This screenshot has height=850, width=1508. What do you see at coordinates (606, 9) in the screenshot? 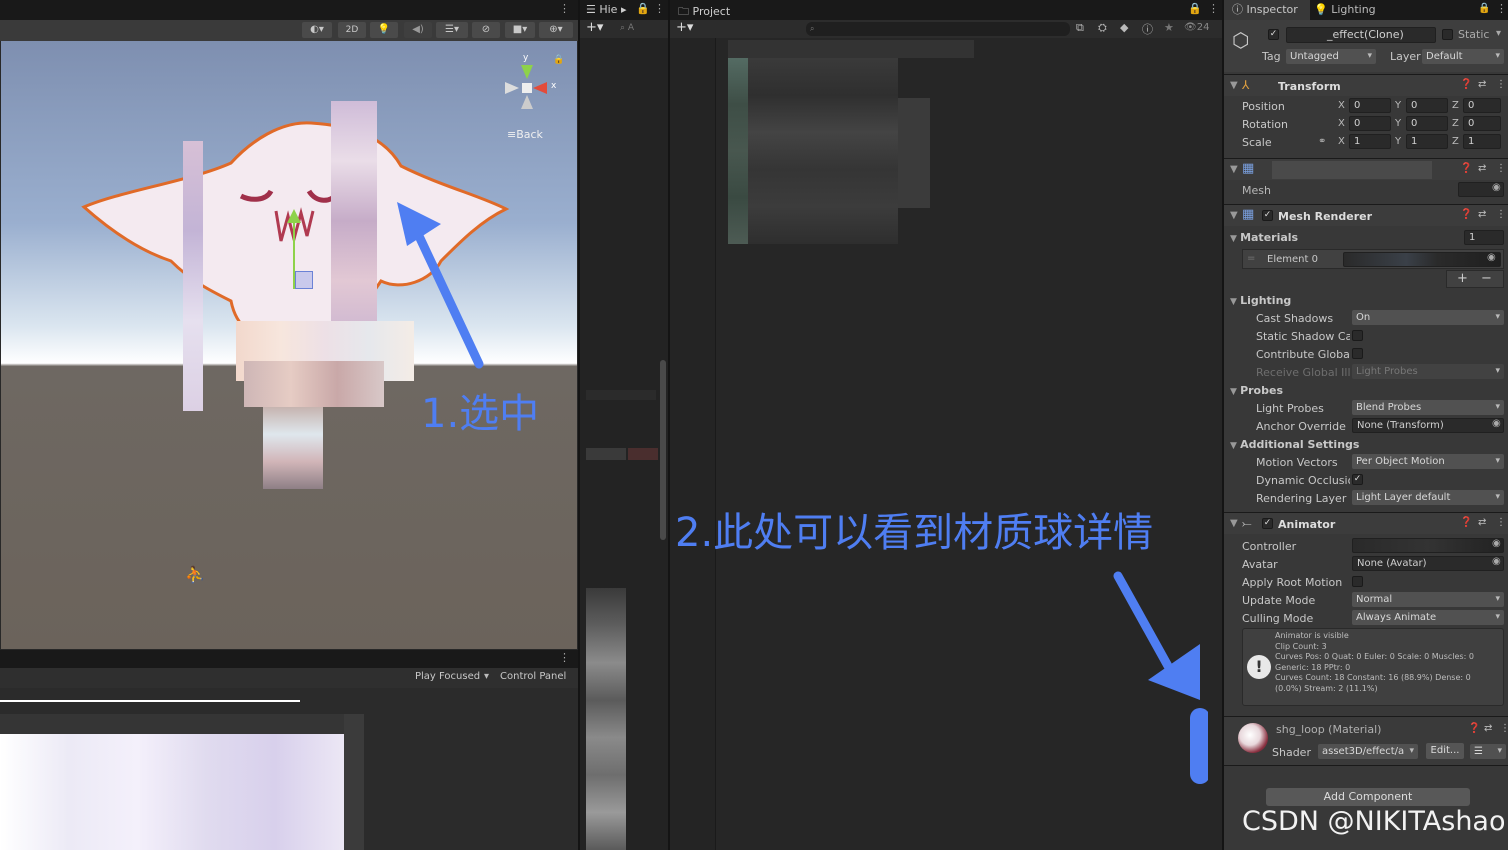
I see `hierarchy-tab: ☰ Hie ▸` at bounding box center [606, 9].